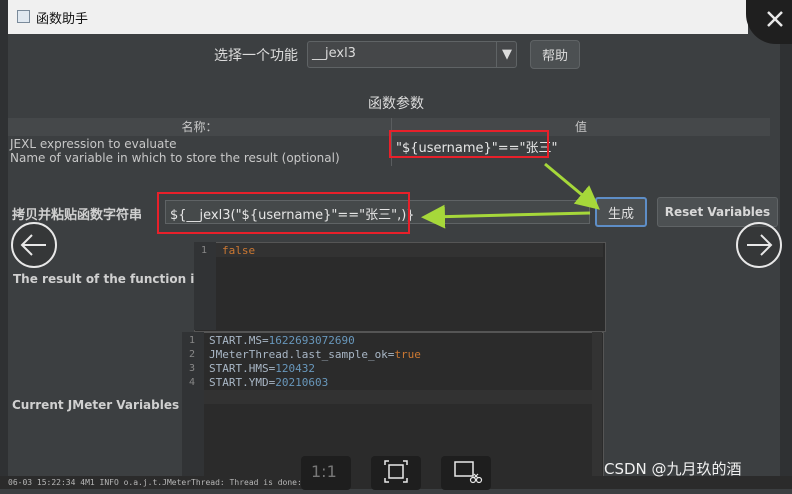  I want to click on next-image-button, so click(759, 245).